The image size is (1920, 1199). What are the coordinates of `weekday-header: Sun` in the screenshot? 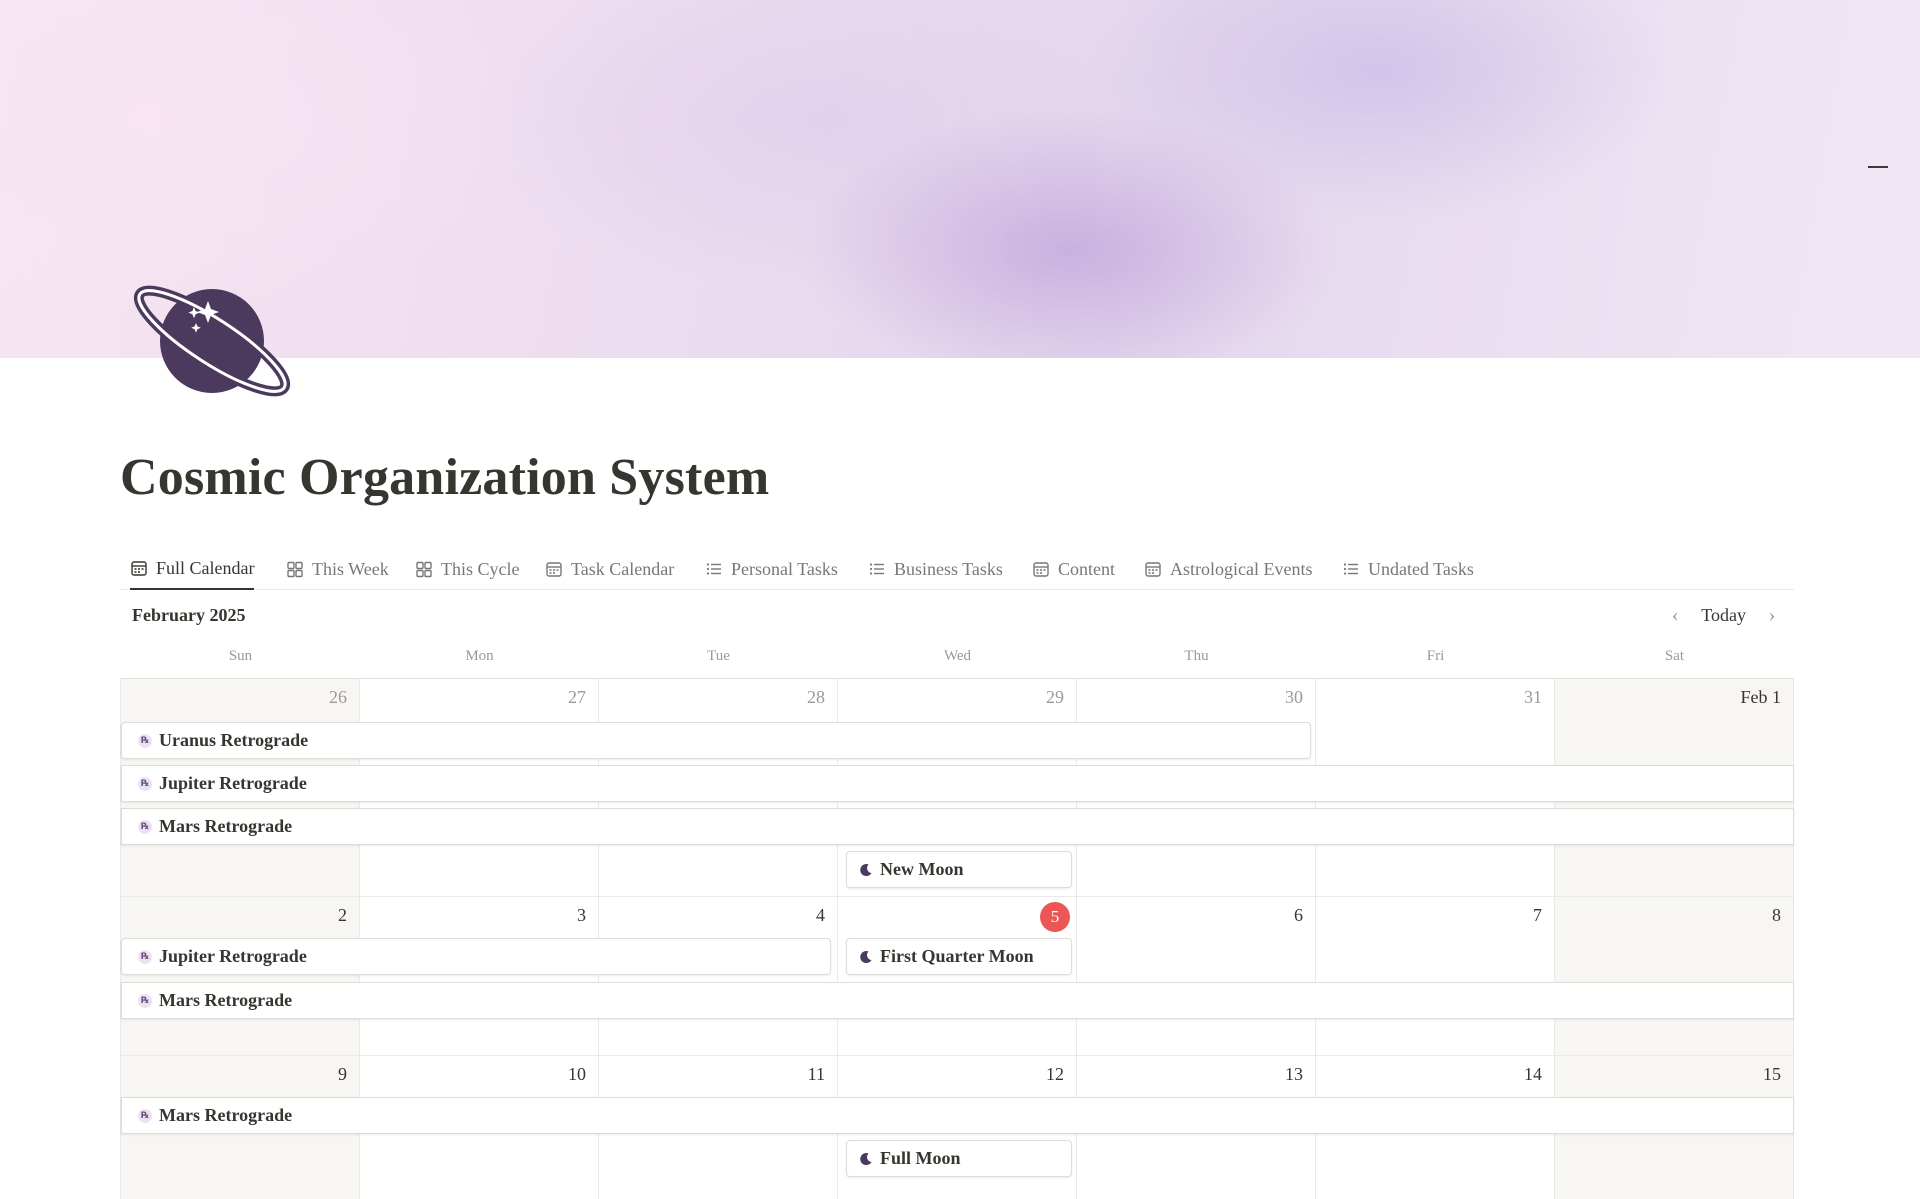 It's located at (240, 656).